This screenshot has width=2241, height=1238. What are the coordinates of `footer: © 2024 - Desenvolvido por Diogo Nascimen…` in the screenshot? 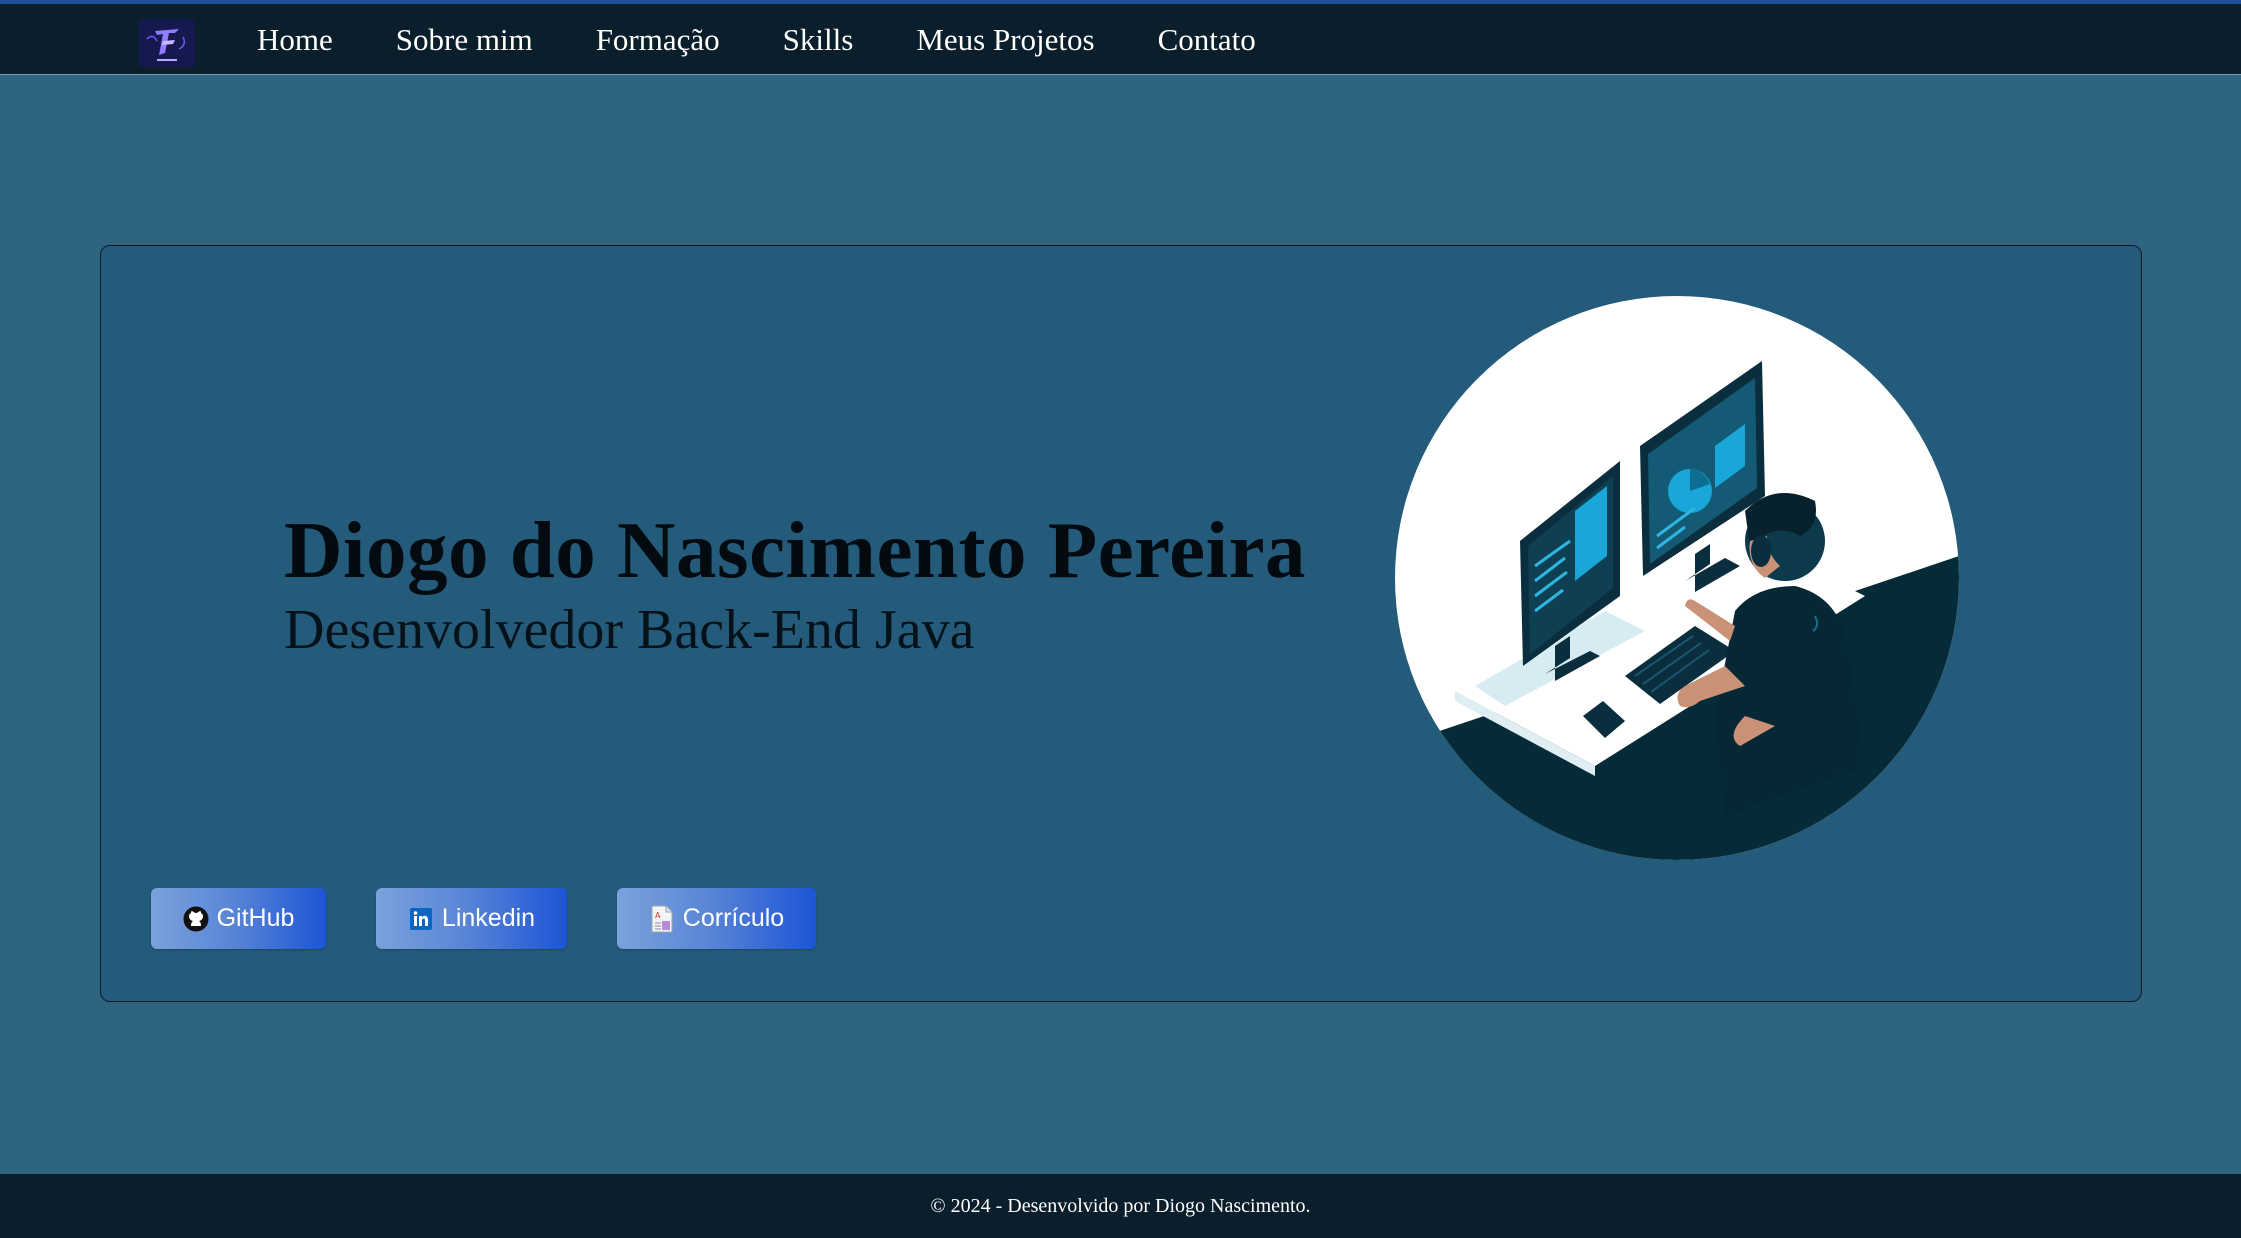 It's located at (1120, 1206).